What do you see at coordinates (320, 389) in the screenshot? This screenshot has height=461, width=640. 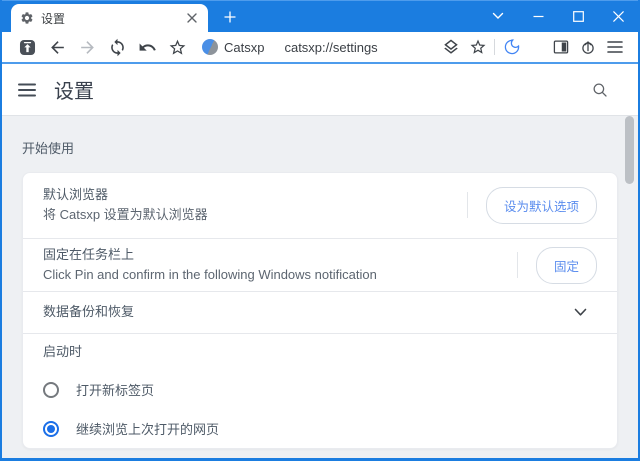 I see `startup-option-new-tab: 打开新标签页` at bounding box center [320, 389].